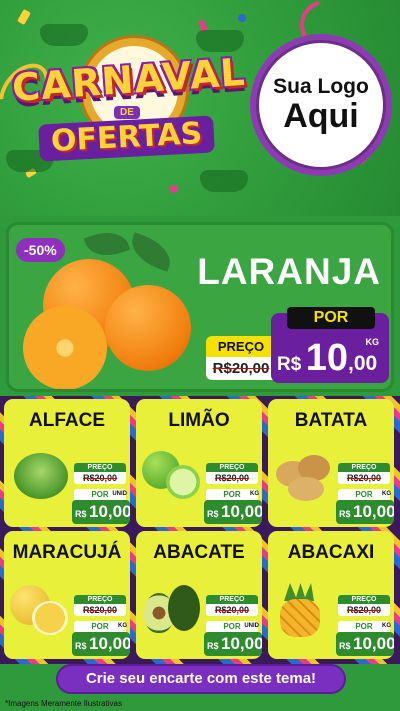  Describe the element at coordinates (67, 420) in the screenshot. I see `product-name: ALFACE` at that location.